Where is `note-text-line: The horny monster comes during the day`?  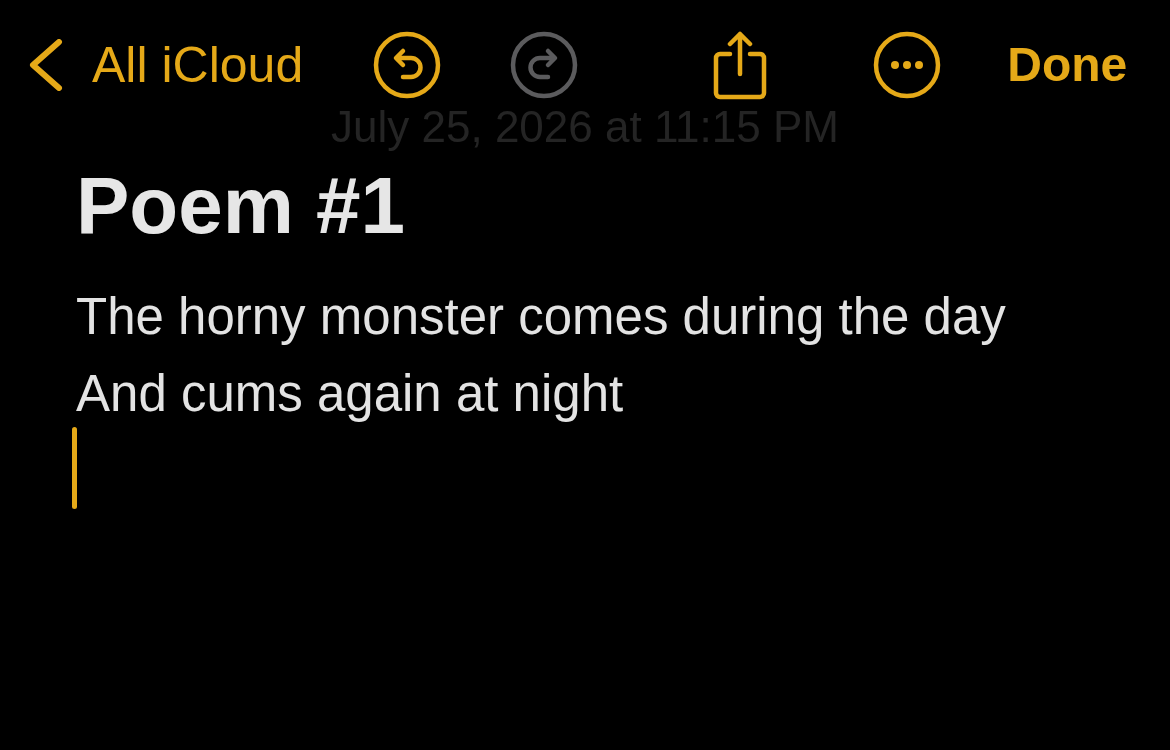
note-text-line: The horny monster comes during the day is located at coordinates (541, 317).